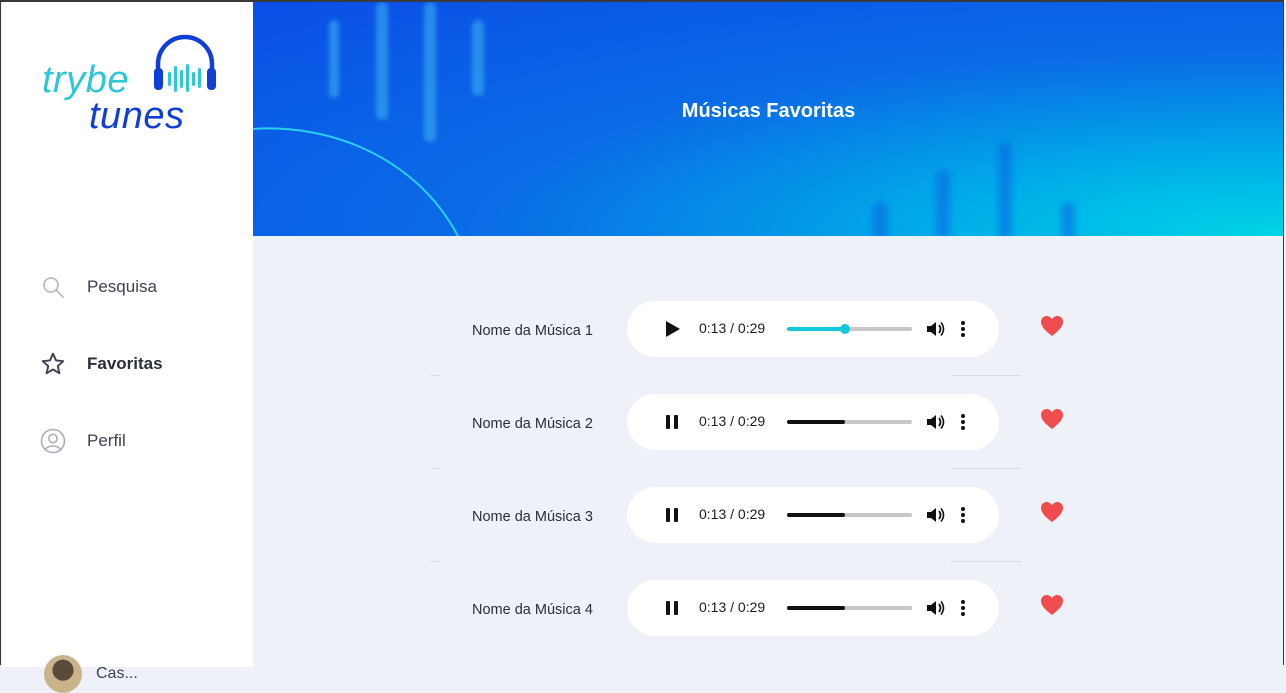  Describe the element at coordinates (532, 517) in the screenshot. I see `song-name: Nome da Música 3` at that location.